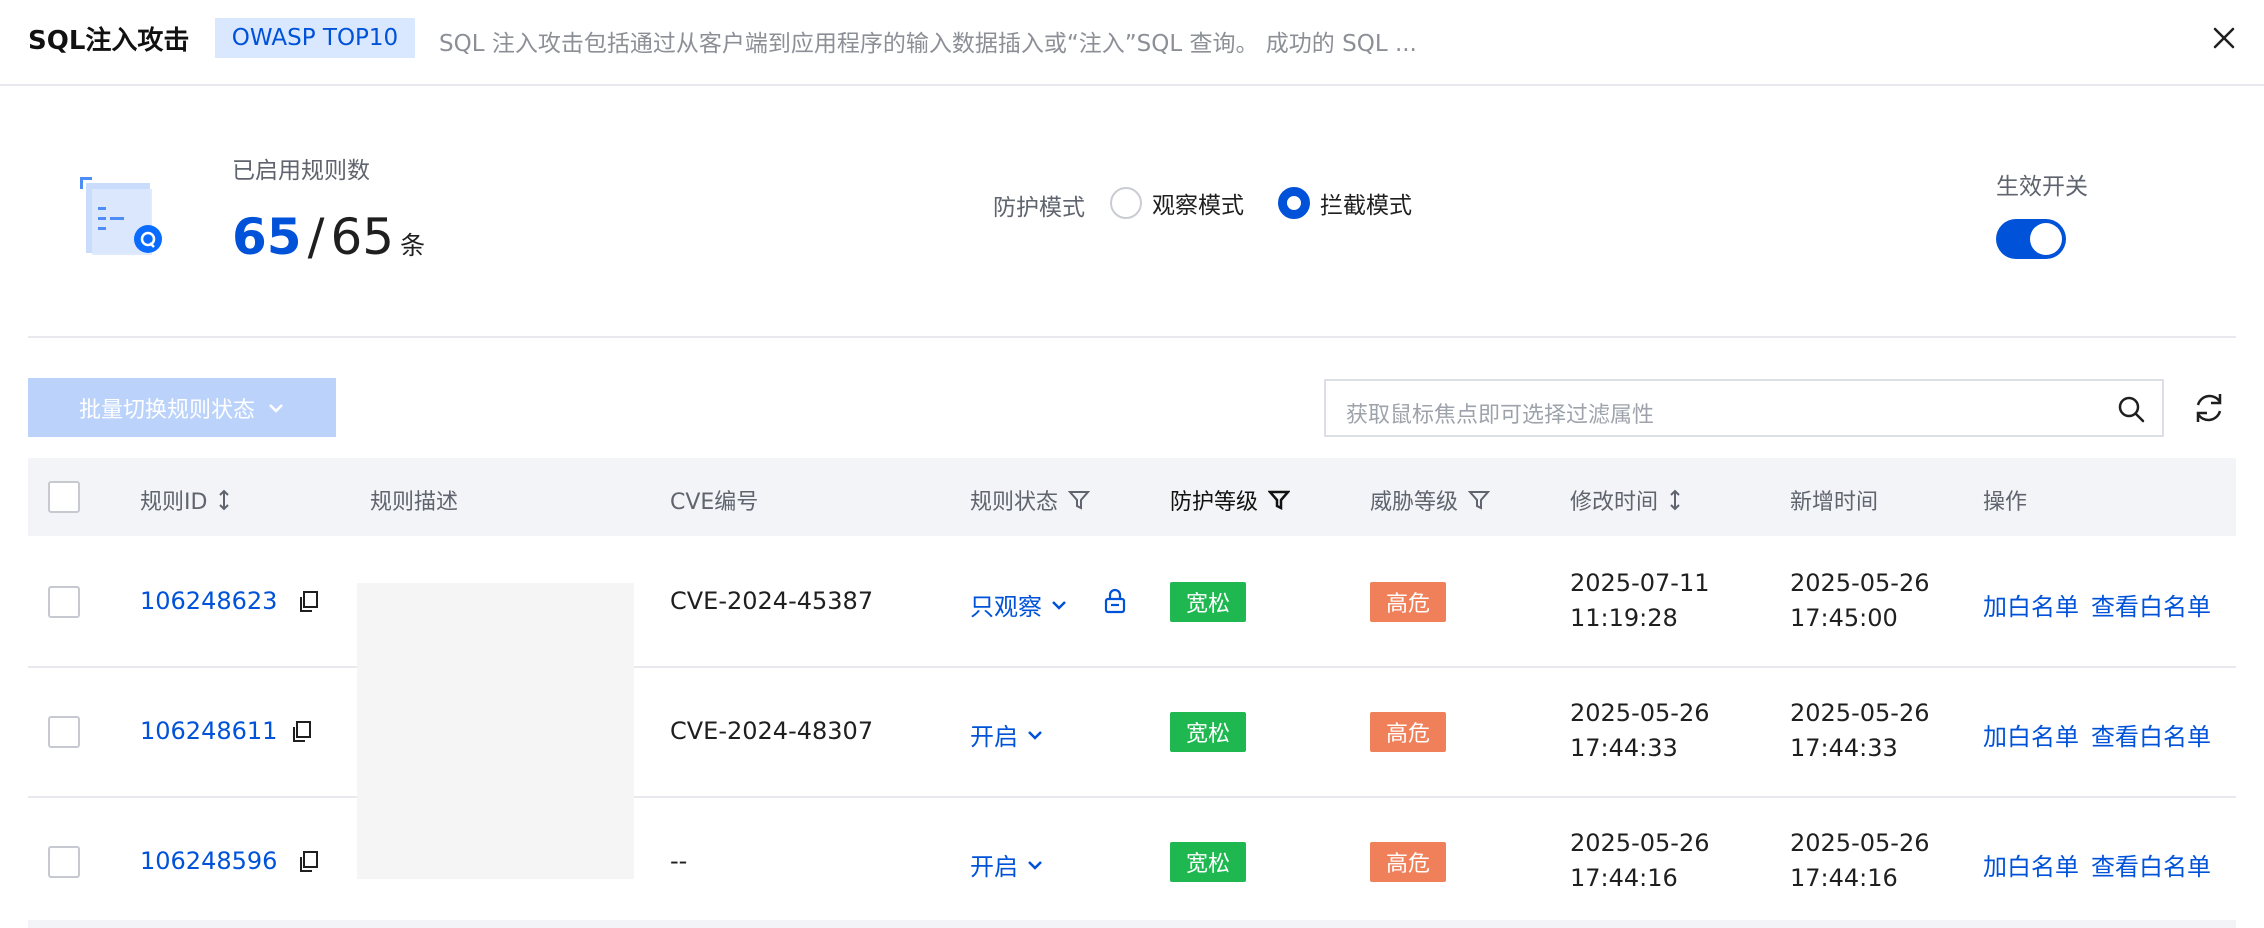  What do you see at coordinates (208, 601) in the screenshot?
I see `rule-id-link: 106248623` at bounding box center [208, 601].